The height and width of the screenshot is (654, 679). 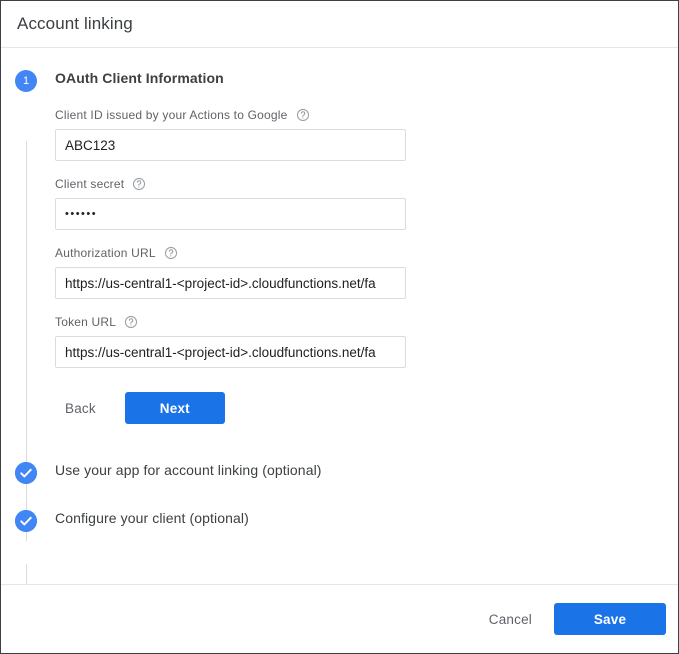 What do you see at coordinates (86, 322) in the screenshot?
I see `field-label: Token URL` at bounding box center [86, 322].